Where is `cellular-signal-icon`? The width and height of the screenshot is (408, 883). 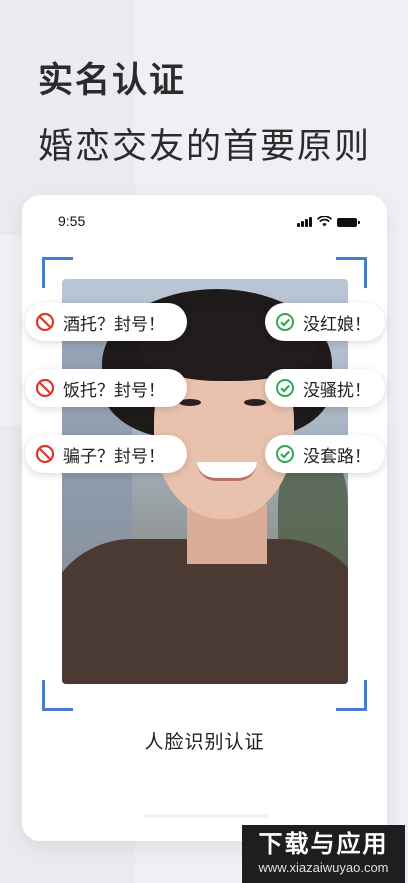
cellular-signal-icon is located at coordinates (304, 222).